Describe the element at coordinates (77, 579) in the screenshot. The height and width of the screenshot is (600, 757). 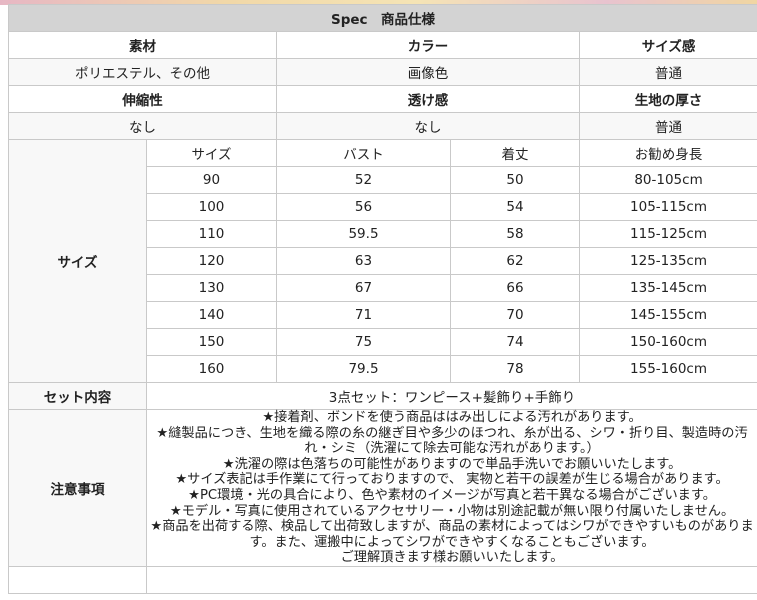
I see `trailing-cell-left` at that location.